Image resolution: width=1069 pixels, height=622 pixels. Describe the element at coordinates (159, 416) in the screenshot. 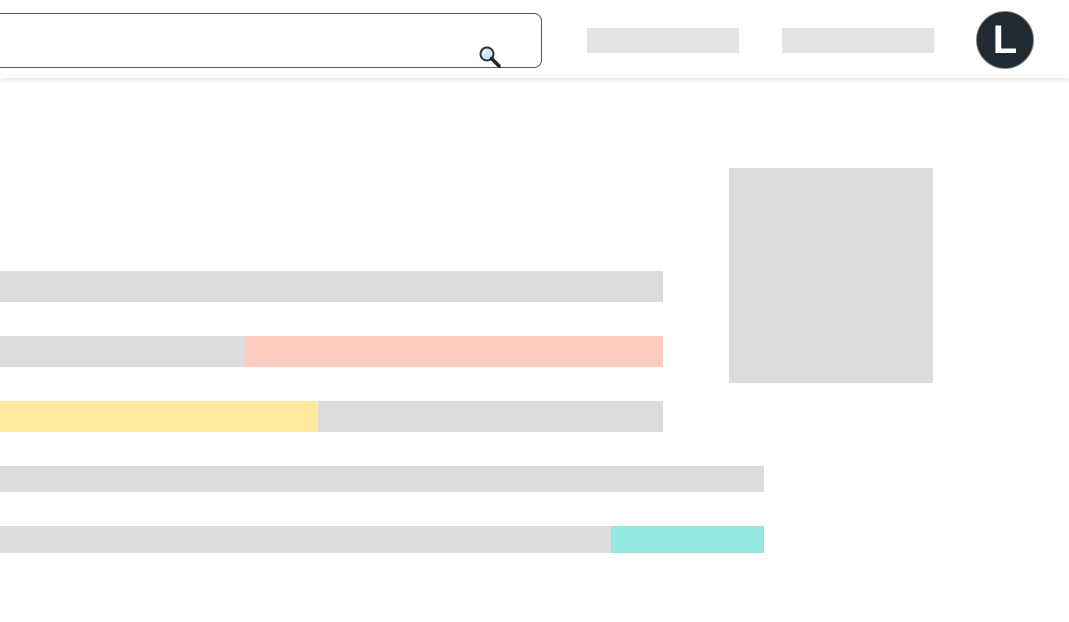

I see `highlight-segment-yellow` at that location.